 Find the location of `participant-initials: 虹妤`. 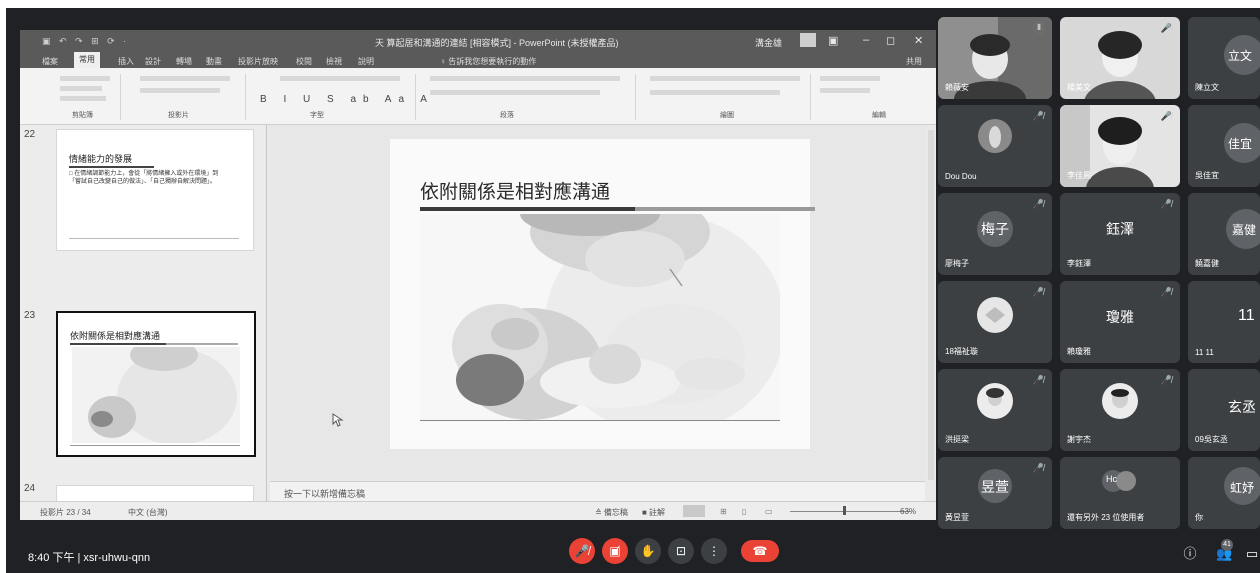

participant-initials: 虹妤 is located at coordinates (1242, 488).